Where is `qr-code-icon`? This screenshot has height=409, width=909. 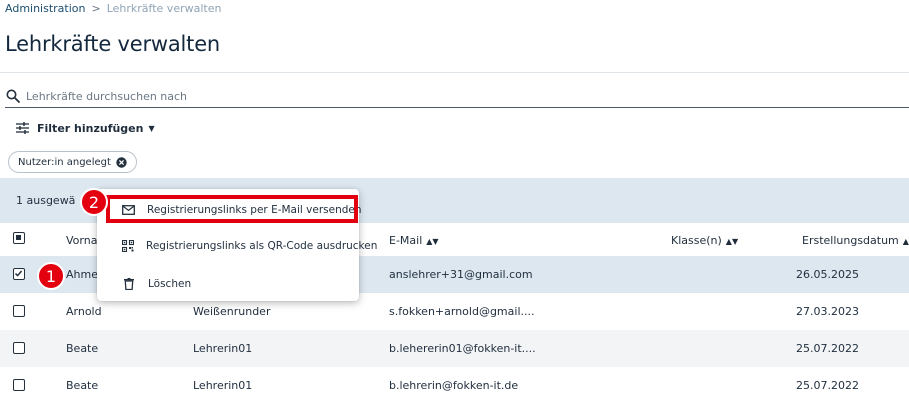 qr-code-icon is located at coordinates (128, 246).